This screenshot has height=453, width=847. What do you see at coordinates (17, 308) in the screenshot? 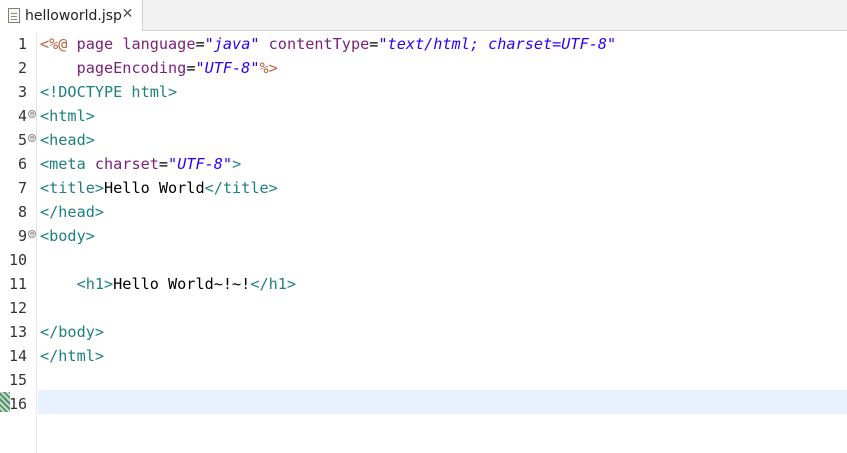
I see `line-number: 12` at bounding box center [17, 308].